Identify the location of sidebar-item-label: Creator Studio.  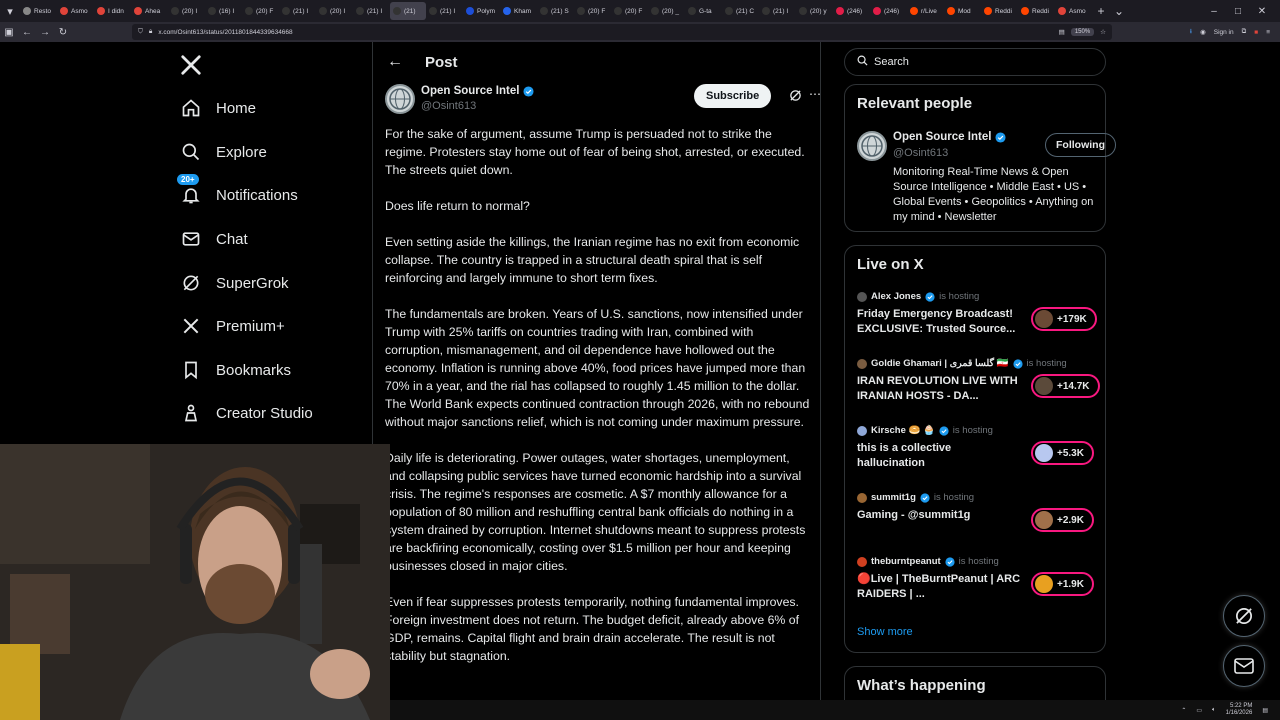
(264, 413).